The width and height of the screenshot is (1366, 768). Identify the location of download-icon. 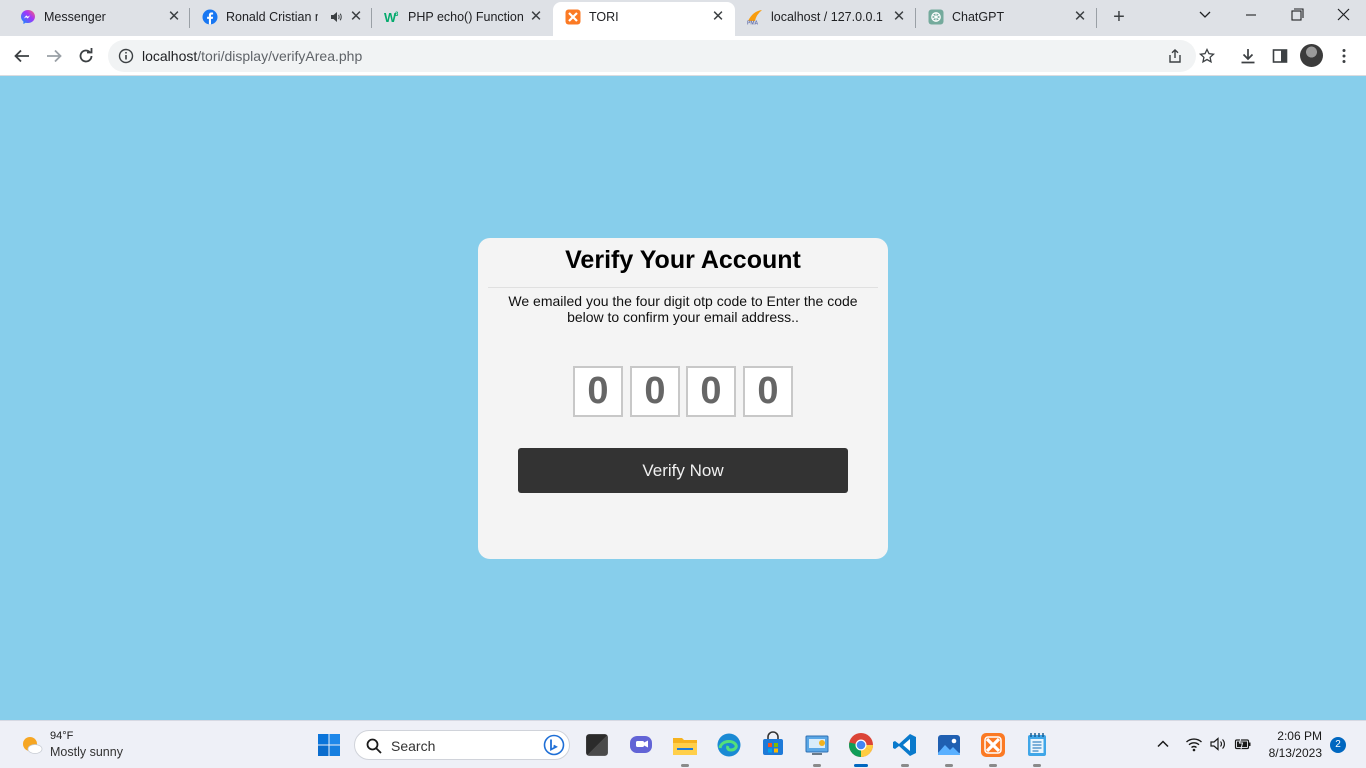
(1248, 56).